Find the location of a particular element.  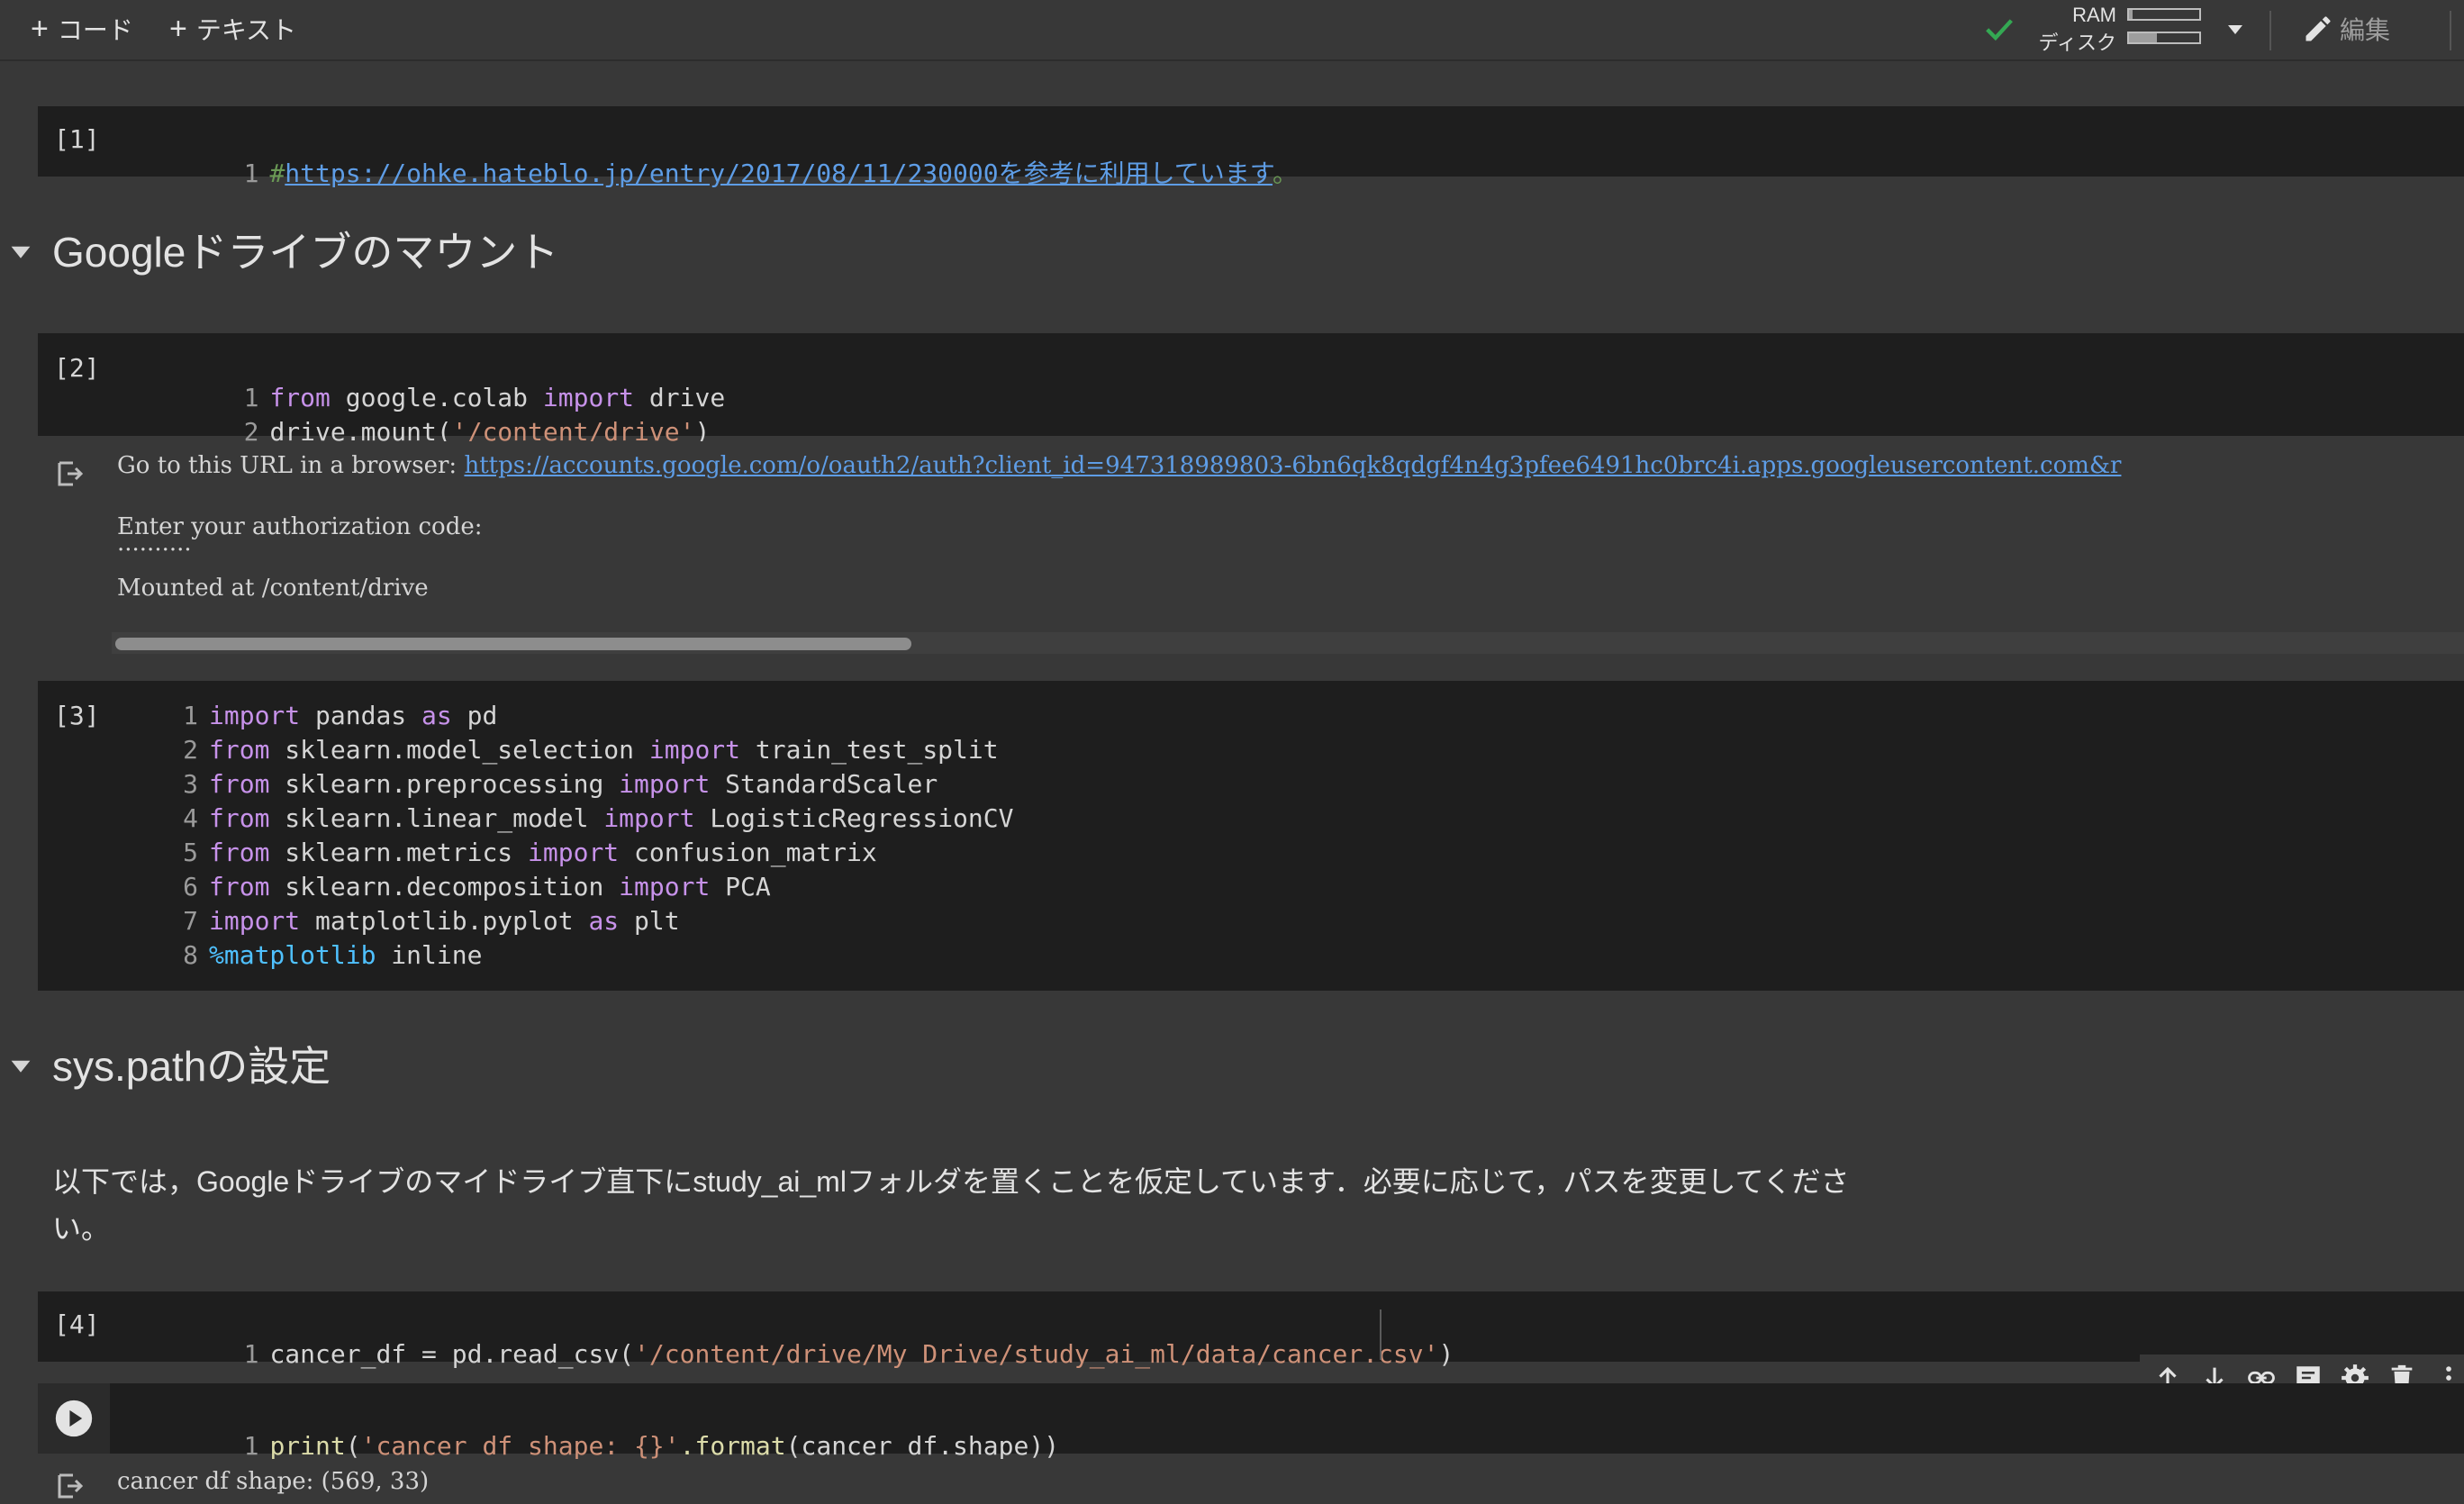

run-cell-button is located at coordinates (74, 1419).